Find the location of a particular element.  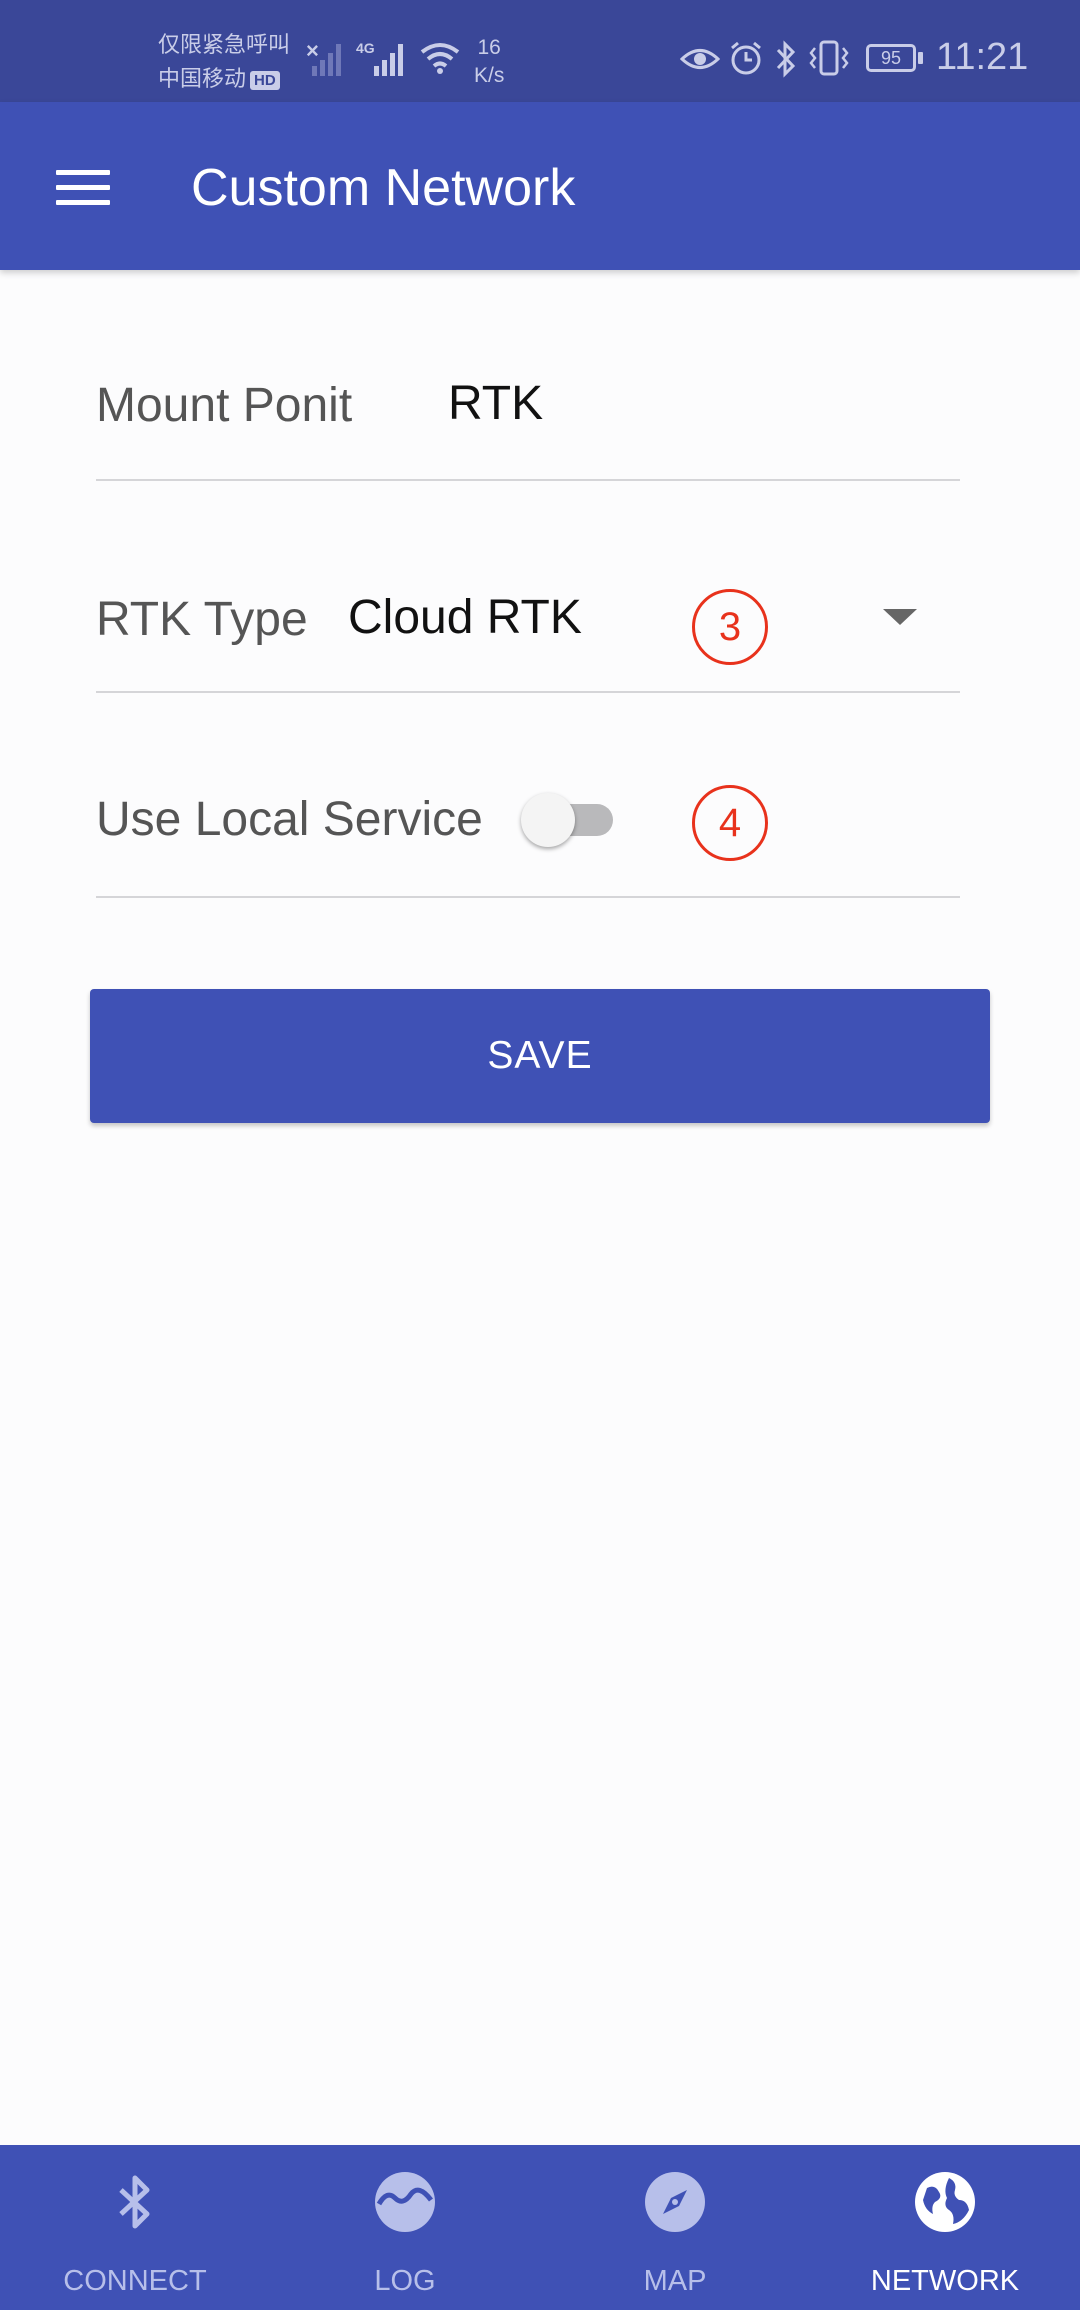

hamburger-menu-icon is located at coordinates (83, 188).